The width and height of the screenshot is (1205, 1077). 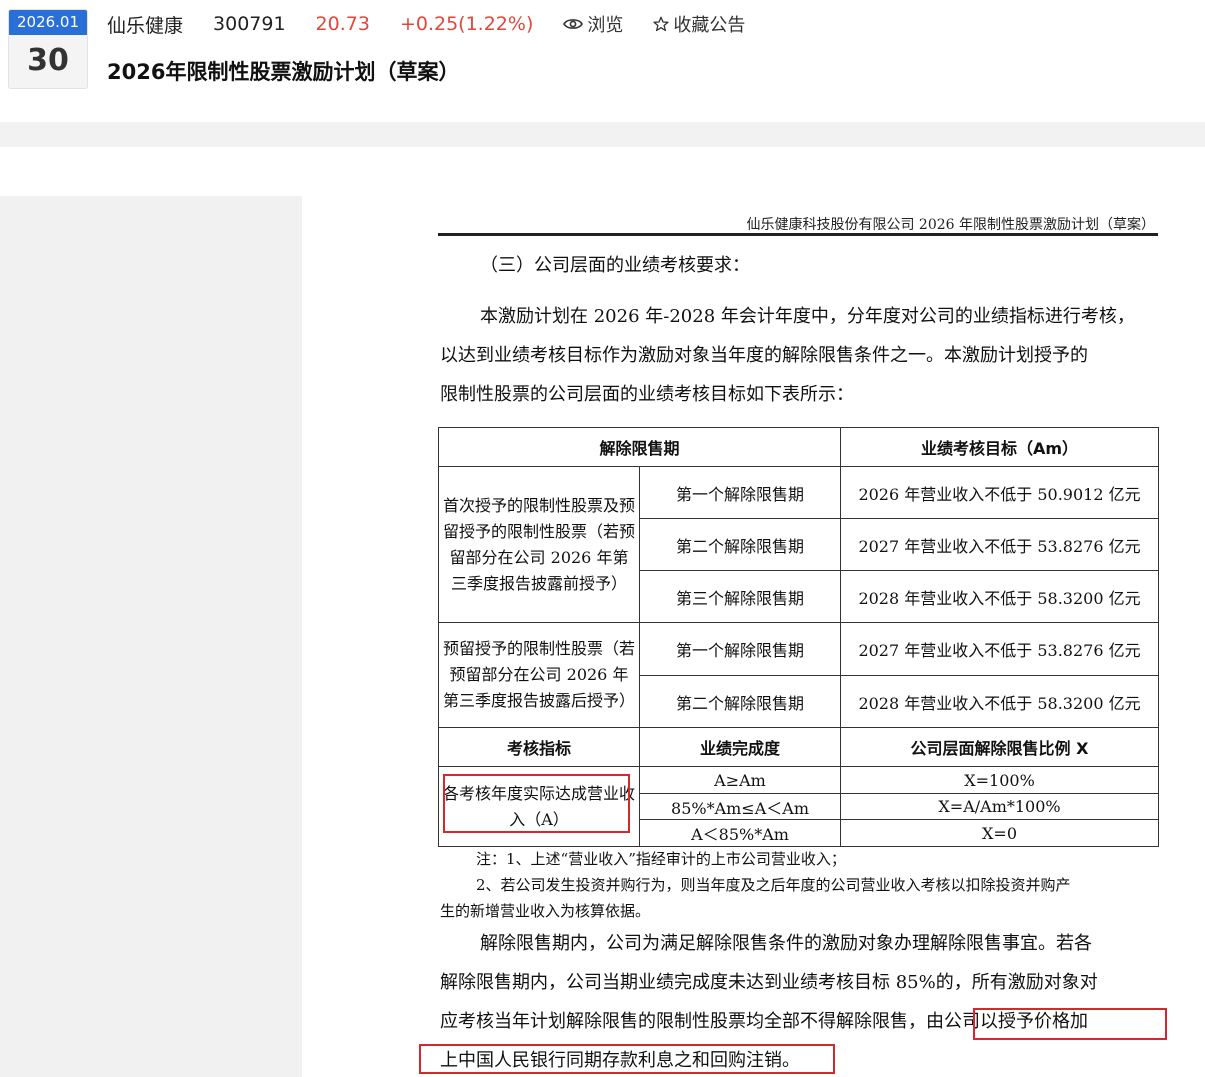 What do you see at coordinates (615, 265) in the screenshot?
I see `section-heading: （三）公司层面的业绩考核要求：` at bounding box center [615, 265].